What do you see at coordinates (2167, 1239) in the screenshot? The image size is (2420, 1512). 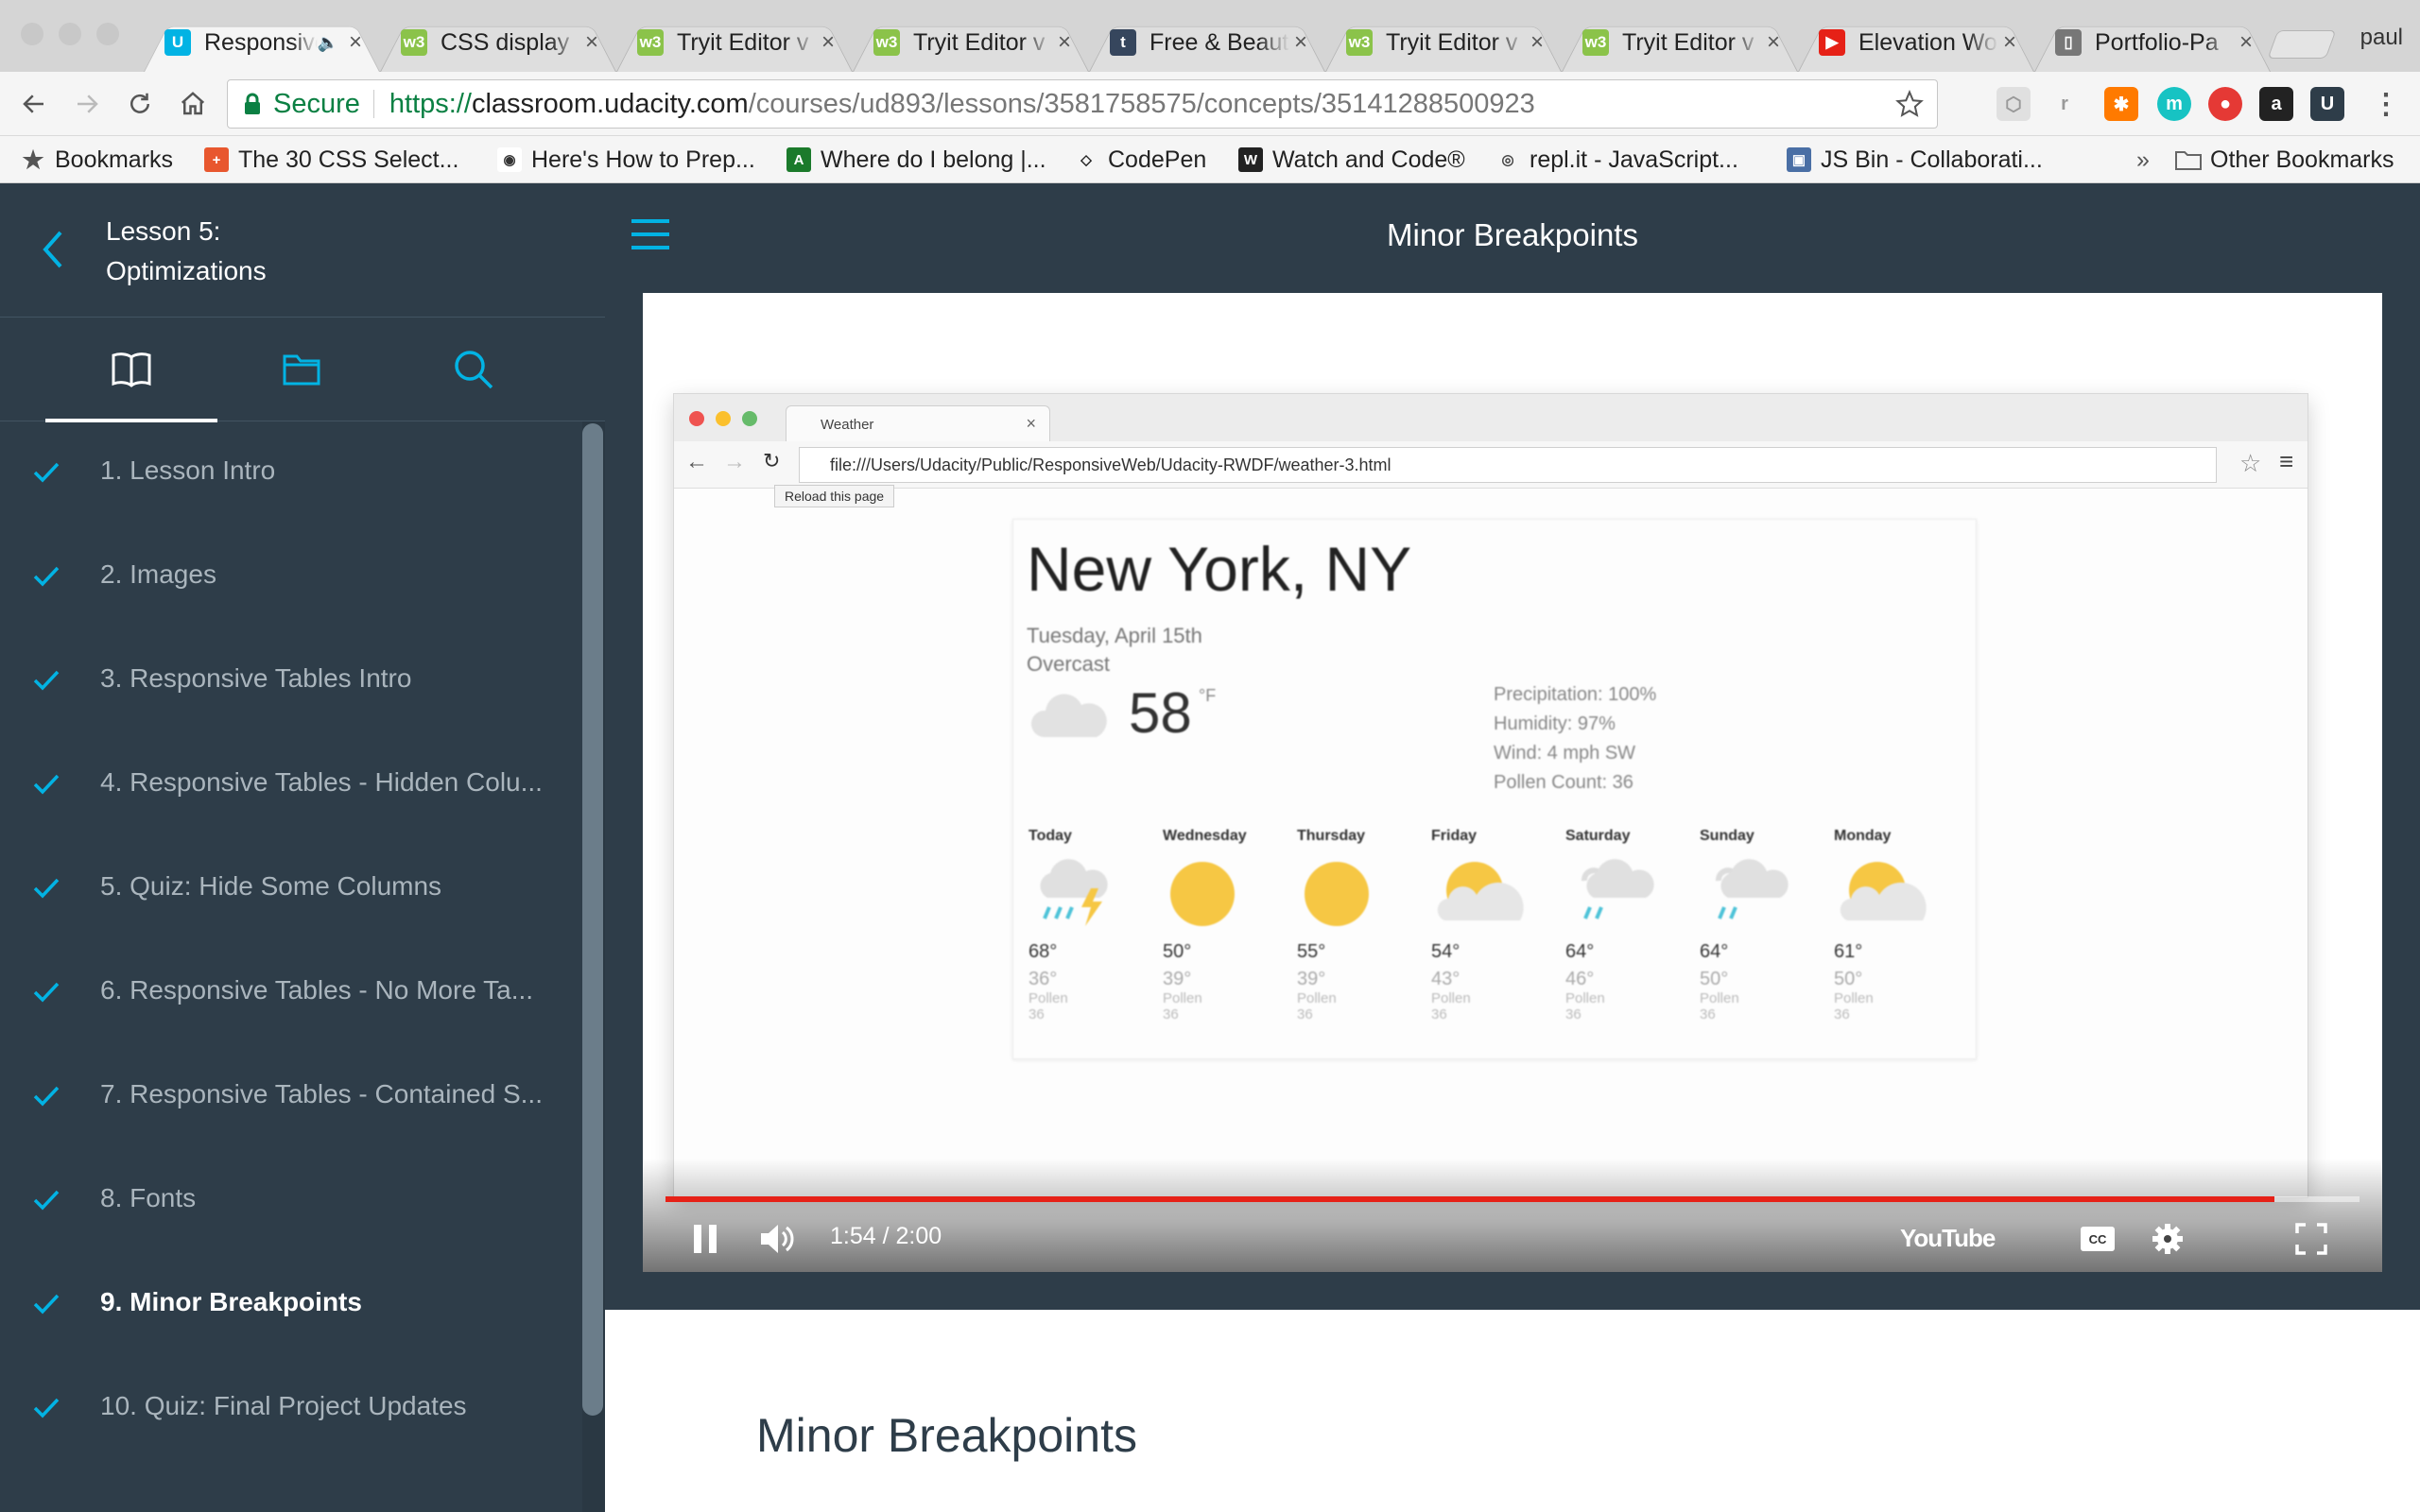 I see `settings-button` at bounding box center [2167, 1239].